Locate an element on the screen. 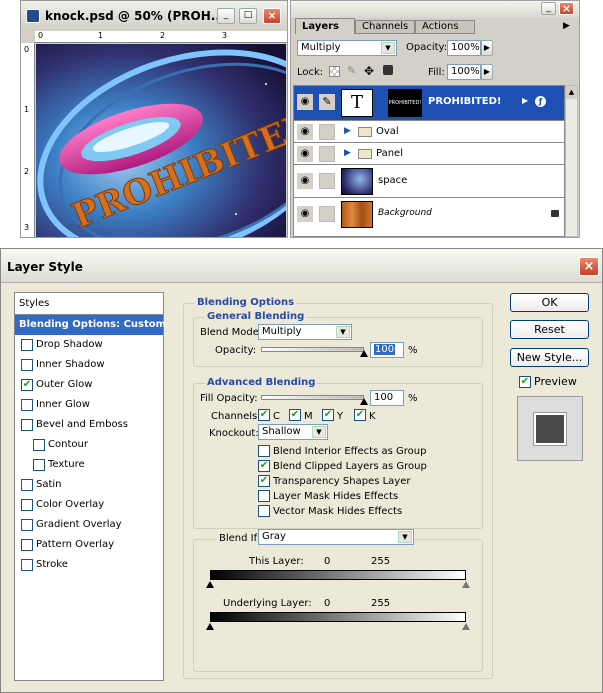  layer-effects-icon: ƒ is located at coordinates (540, 101).